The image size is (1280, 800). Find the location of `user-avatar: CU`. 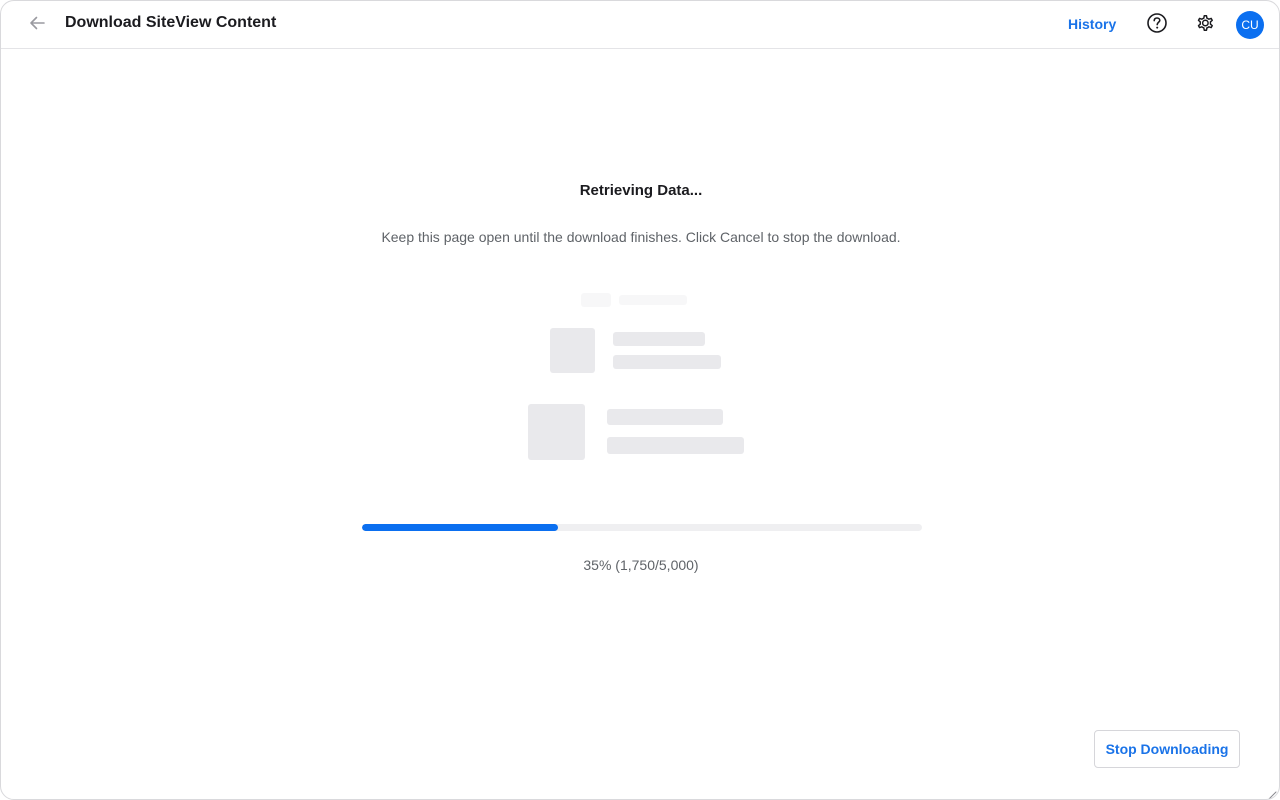

user-avatar: CU is located at coordinates (1250, 25).